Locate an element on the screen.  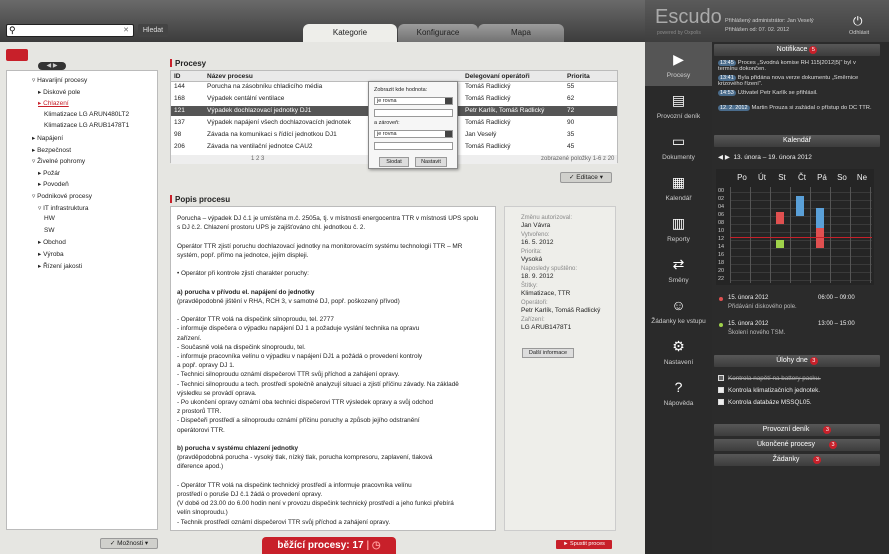
cell-id: 98 is located at coordinates (178, 134).